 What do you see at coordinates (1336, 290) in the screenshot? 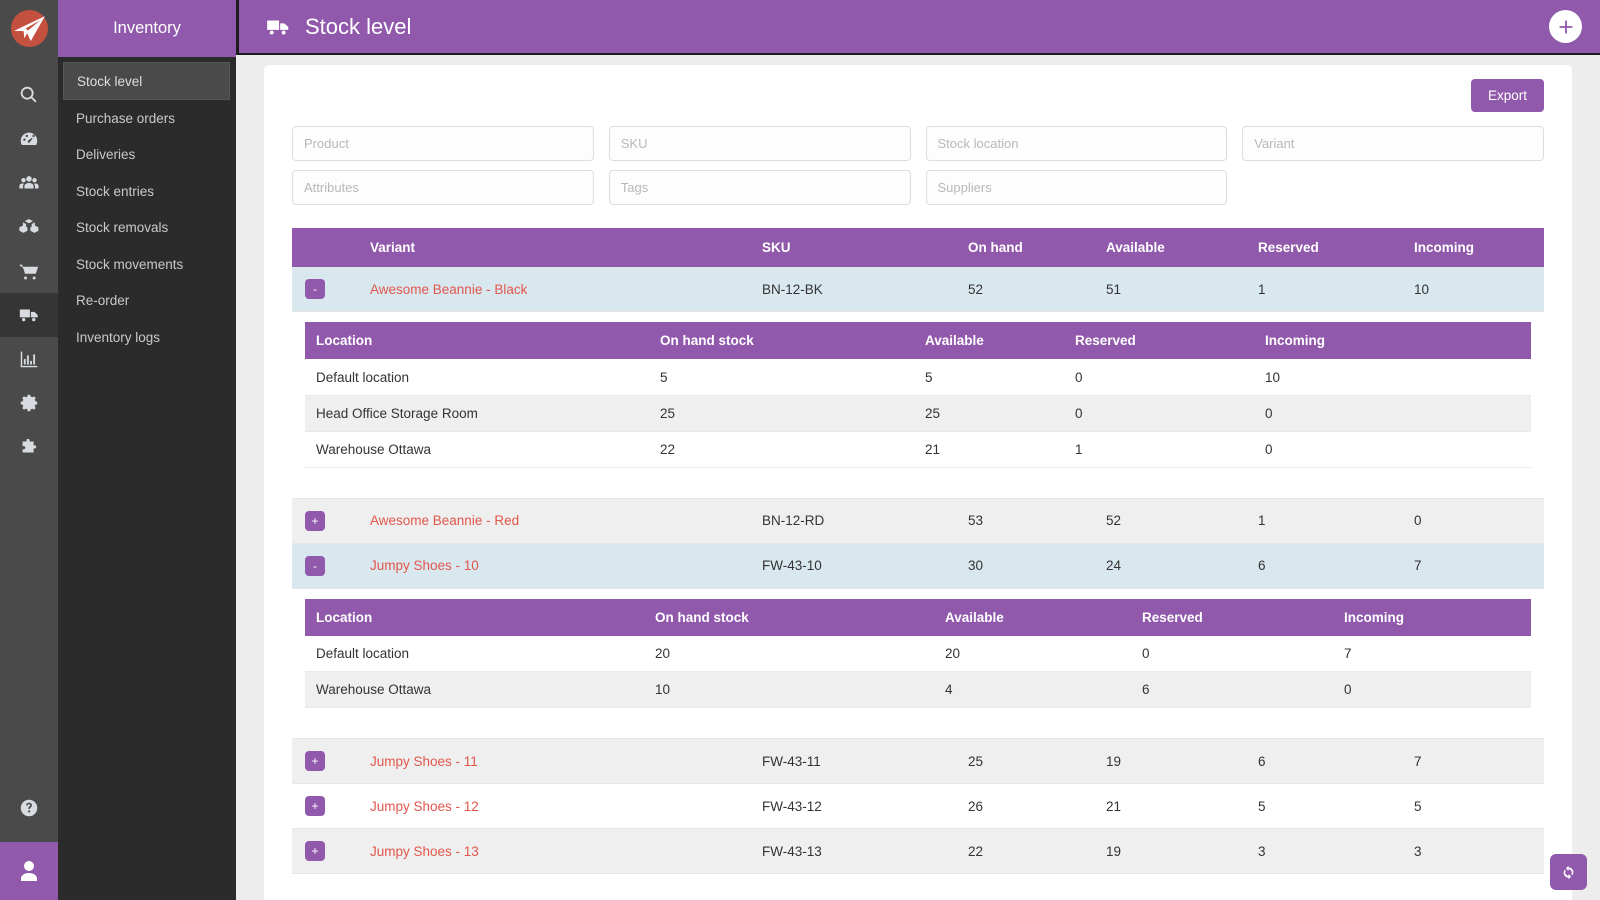
I see `cell-reserved: 1` at bounding box center [1336, 290].